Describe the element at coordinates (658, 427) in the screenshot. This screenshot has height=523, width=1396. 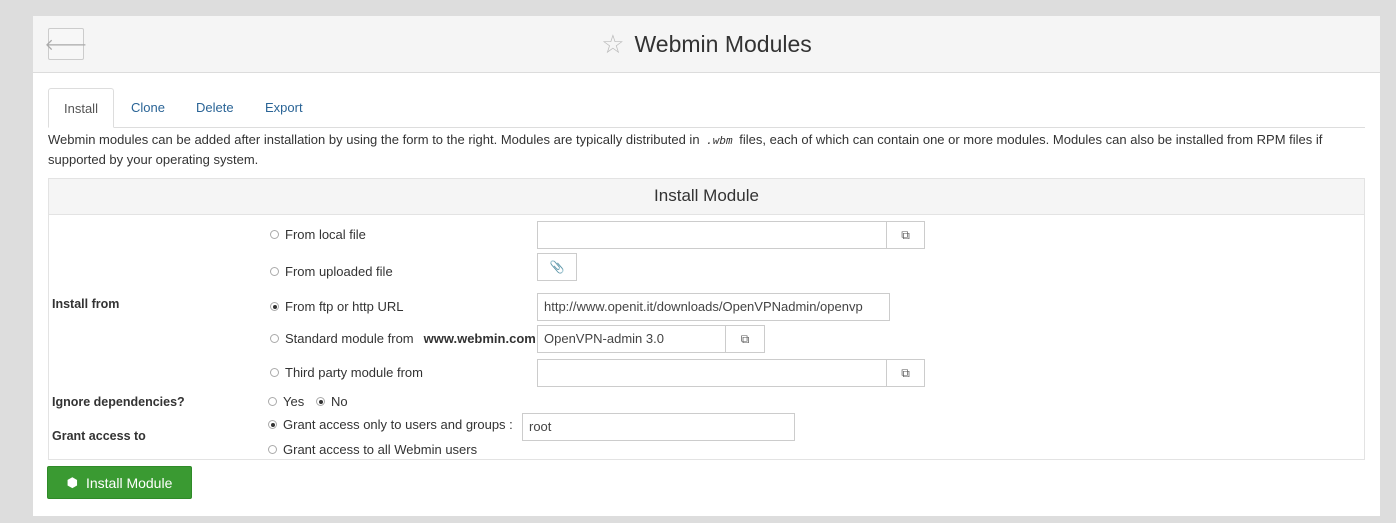
I see `grant-users-input: root` at that location.